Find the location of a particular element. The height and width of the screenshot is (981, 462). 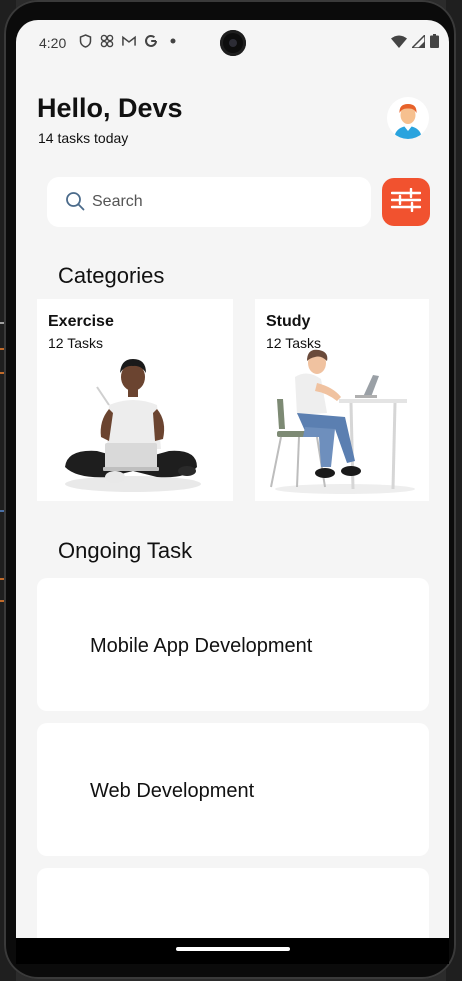

task-title: Web Development is located at coordinates (172, 791).